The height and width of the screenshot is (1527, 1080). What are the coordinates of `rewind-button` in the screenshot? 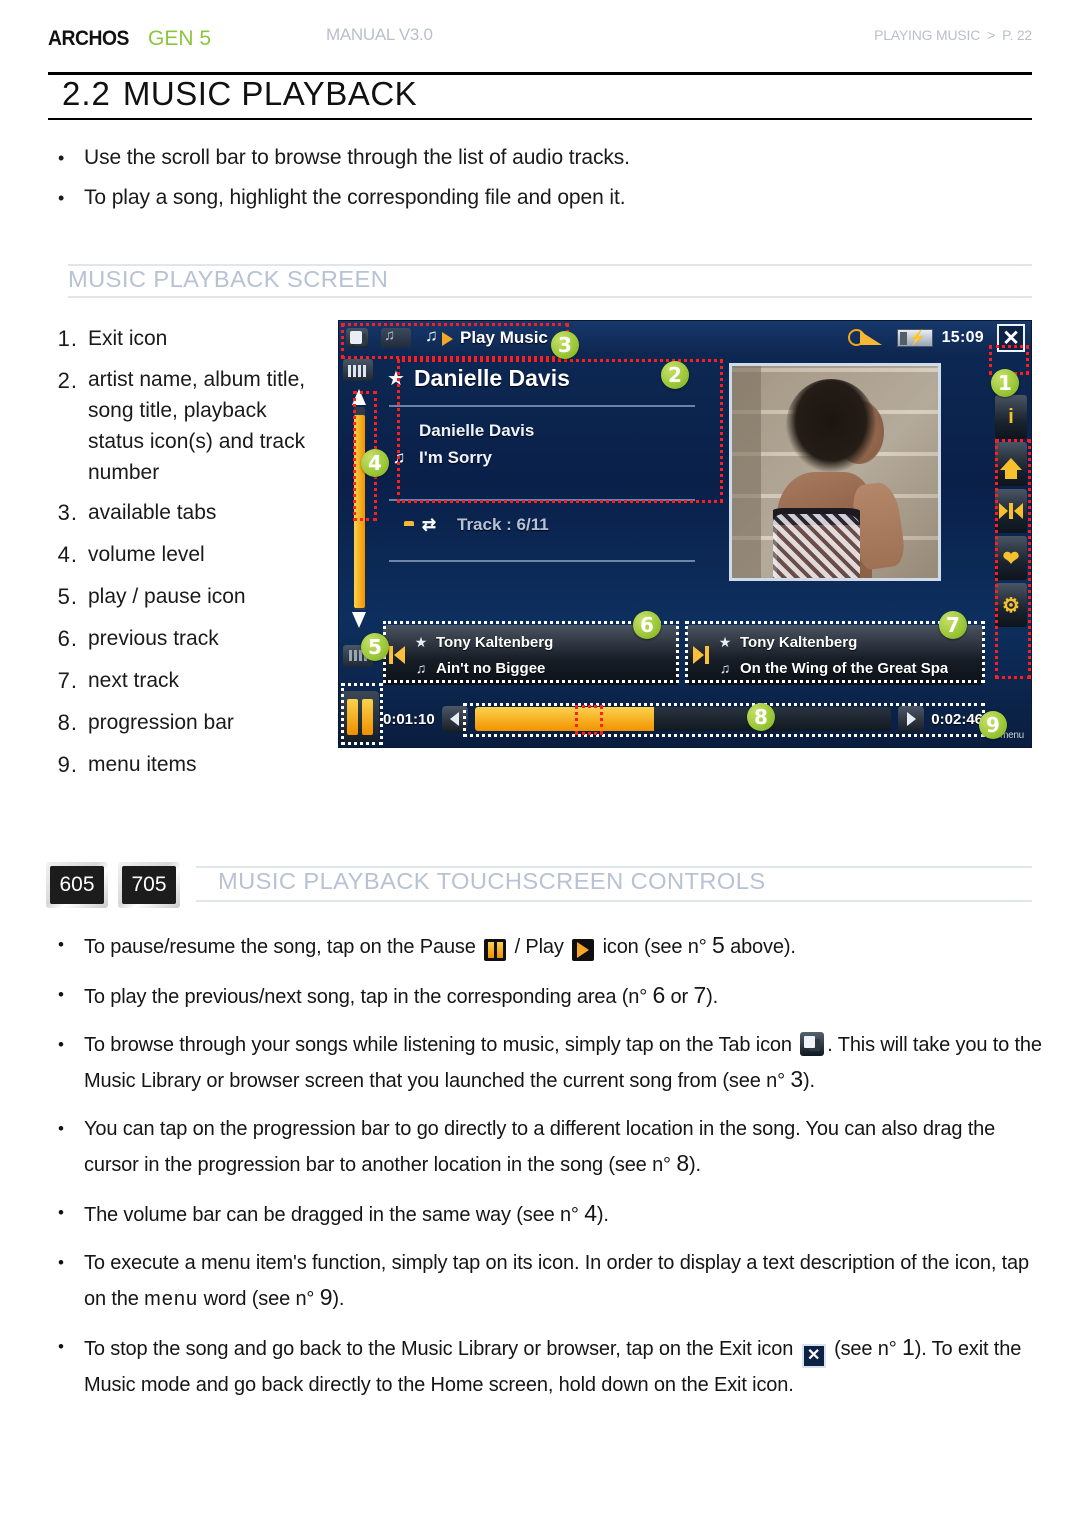 It's located at (454, 719).